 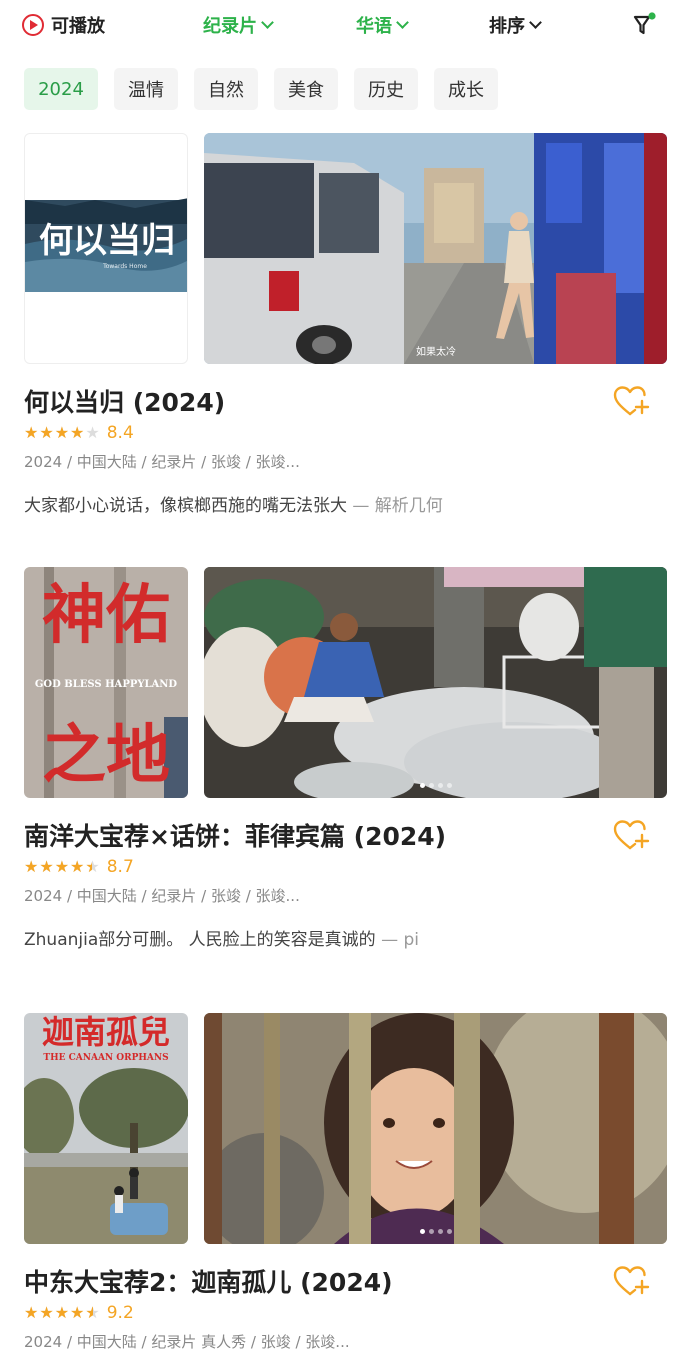 What do you see at coordinates (185, 506) in the screenshot?
I see `review-text: 大家都小心说话，像槟榔西施的嘴无法张大` at bounding box center [185, 506].